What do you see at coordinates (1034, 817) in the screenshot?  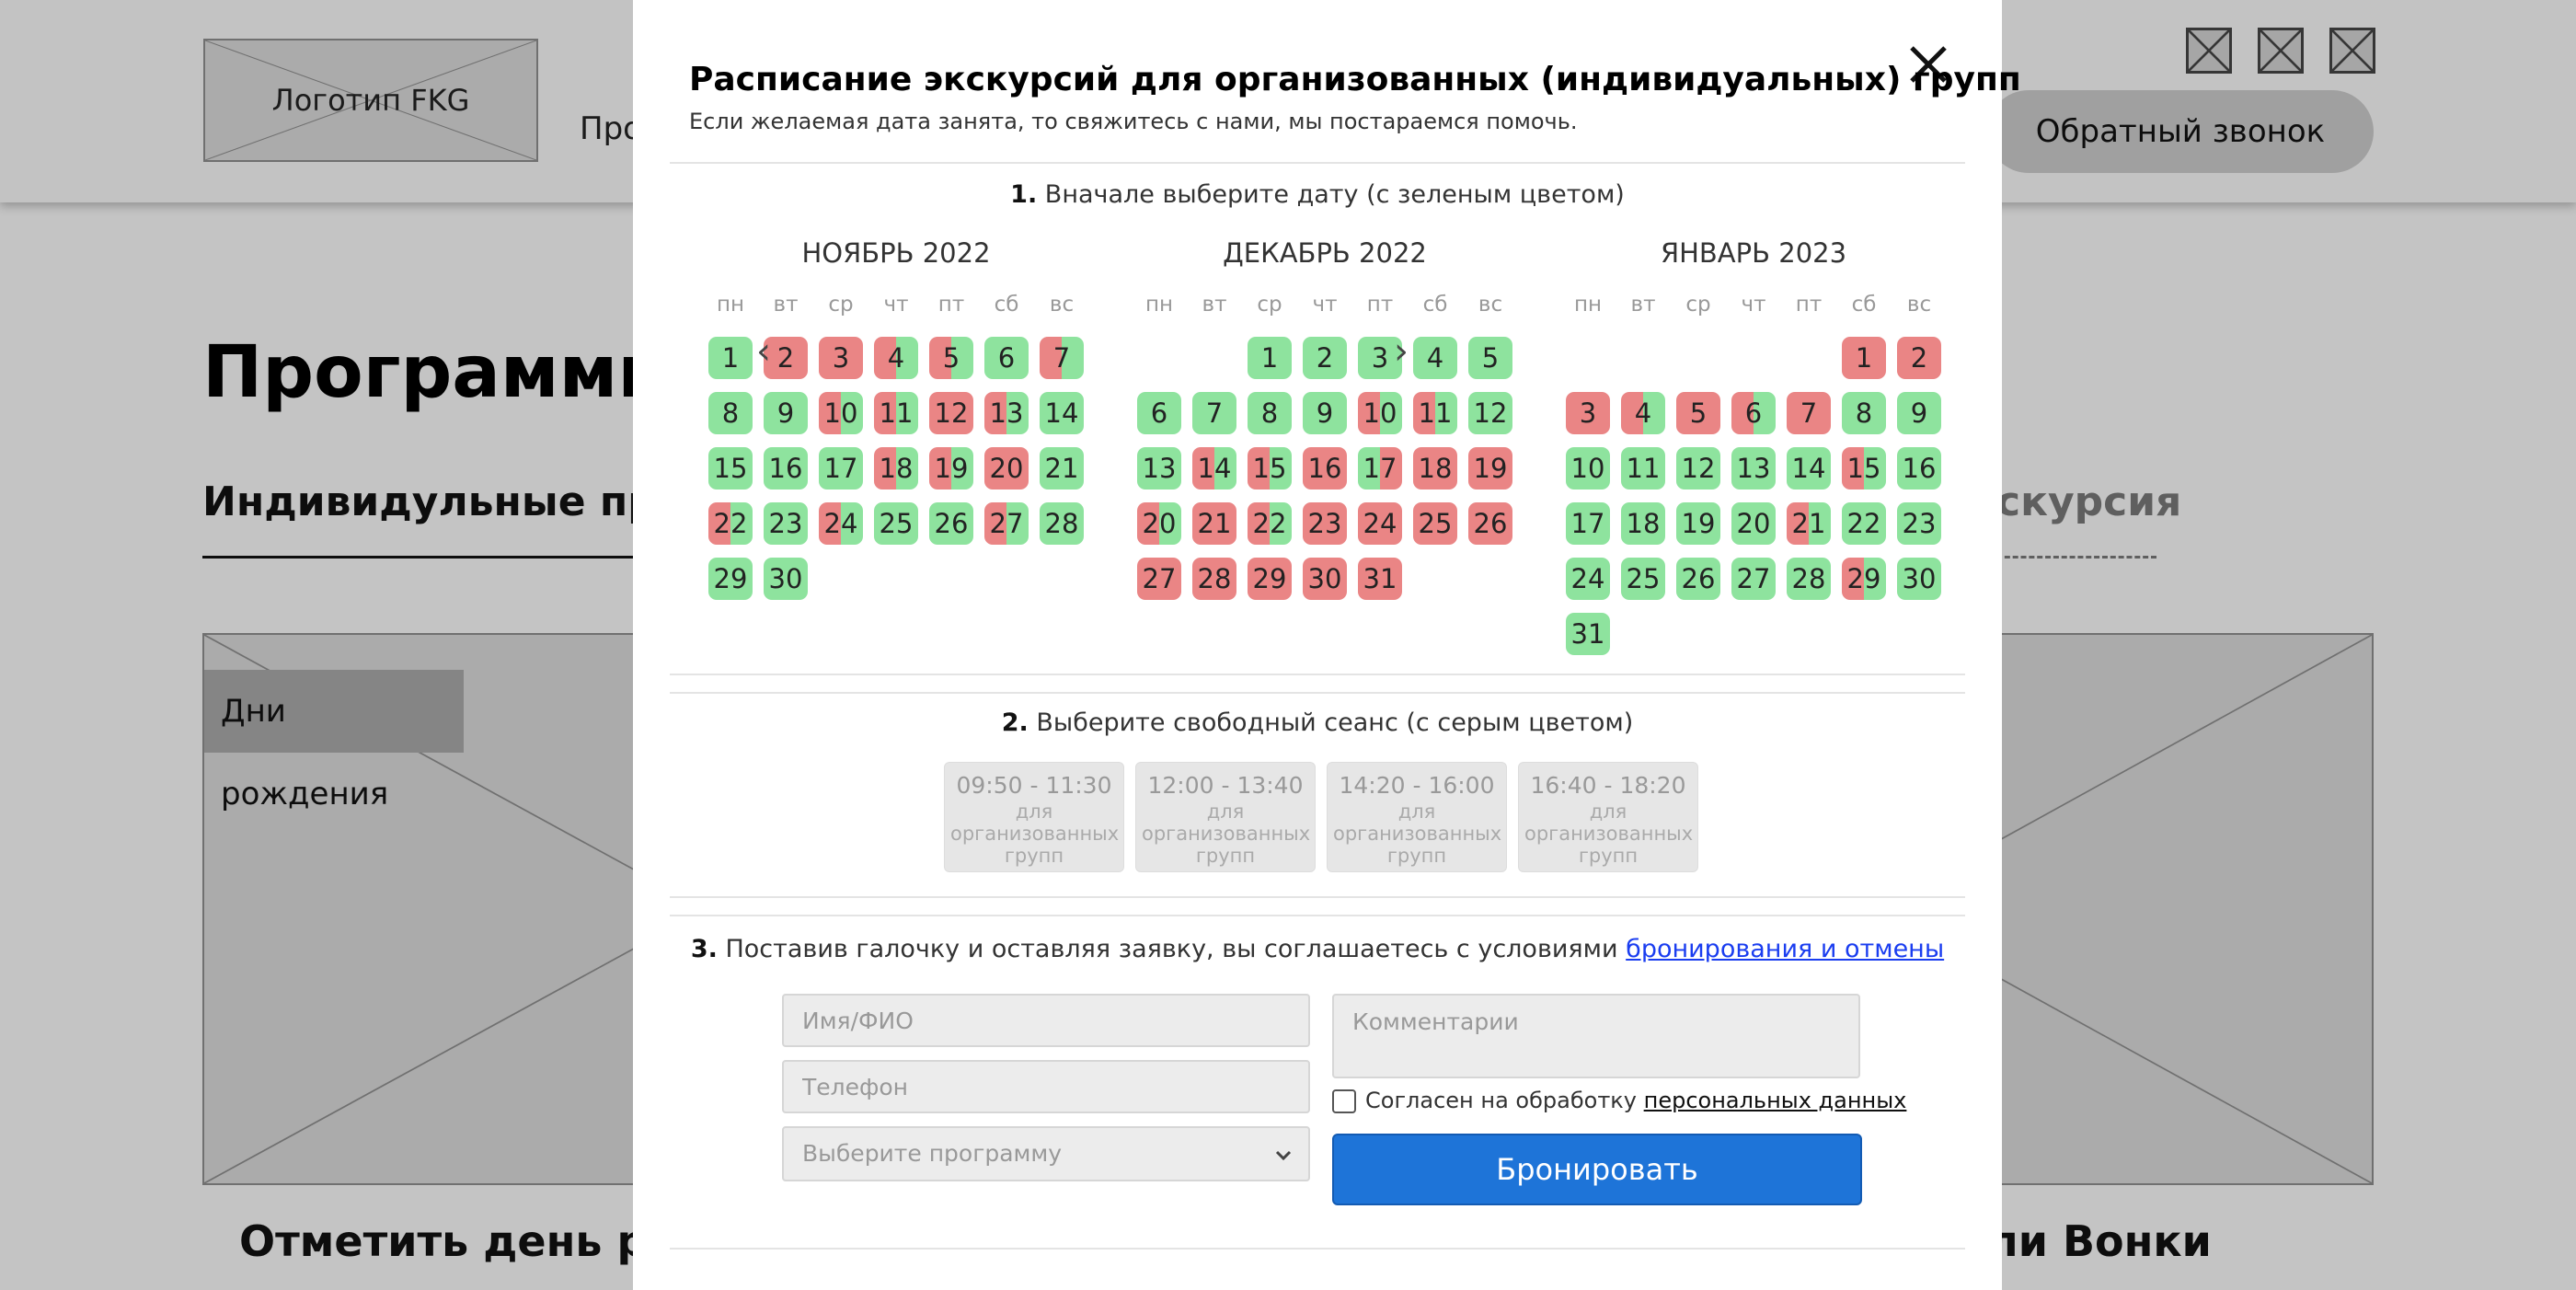 I see `session-slot: 09:50 - 11:30 для организованных групп` at bounding box center [1034, 817].